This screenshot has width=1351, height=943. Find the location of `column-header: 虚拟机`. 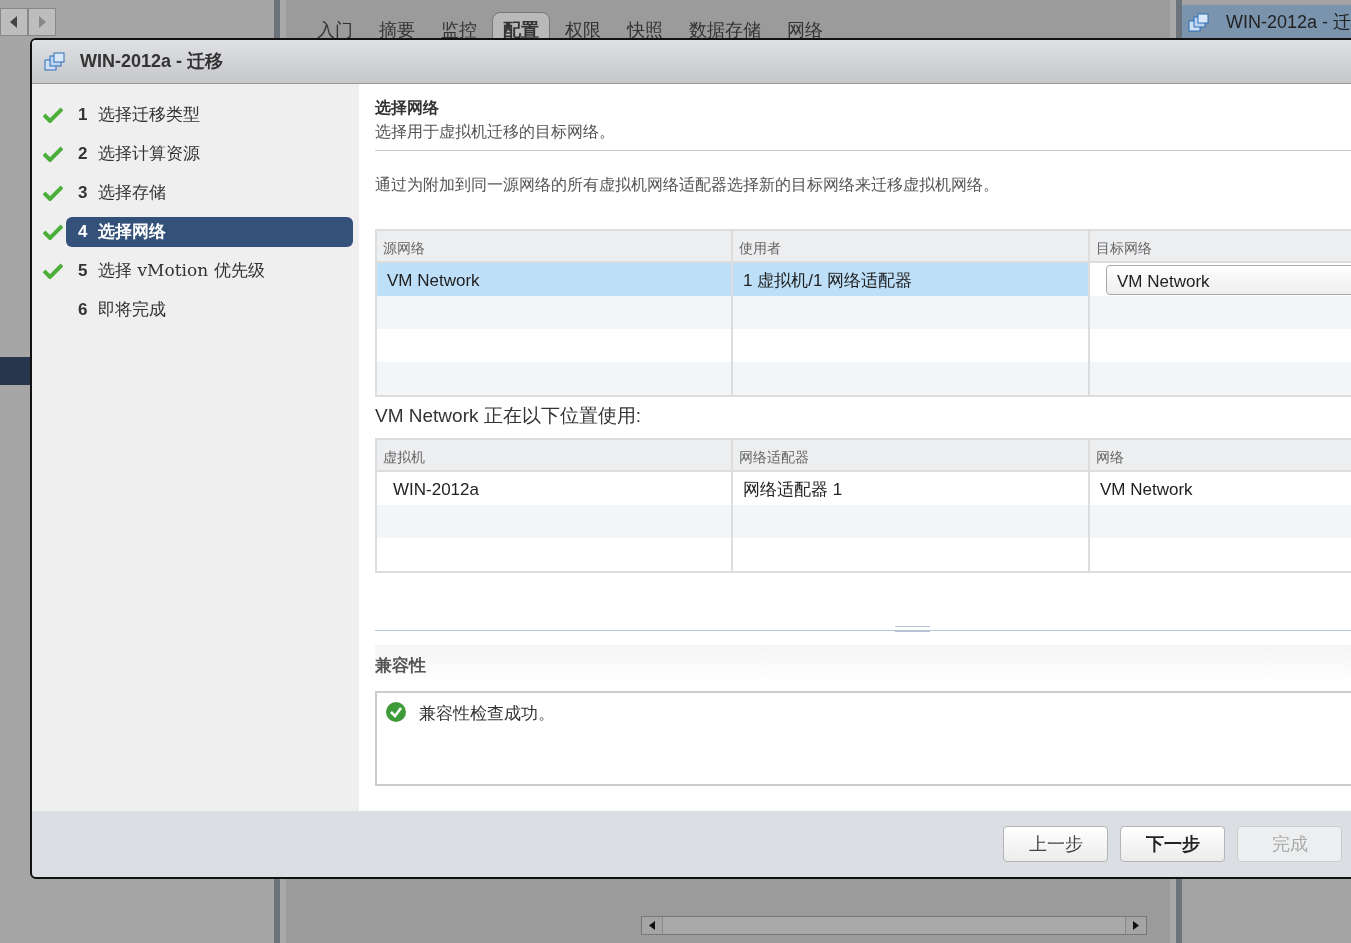

column-header: 虚拟机 is located at coordinates (555, 455).